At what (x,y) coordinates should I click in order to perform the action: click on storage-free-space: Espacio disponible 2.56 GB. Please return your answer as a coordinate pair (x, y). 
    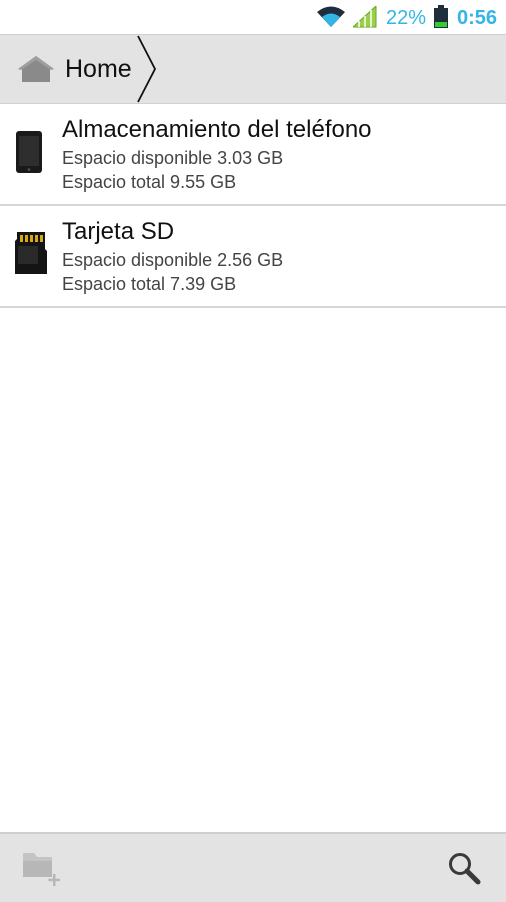
    Looking at the image, I should click on (173, 260).